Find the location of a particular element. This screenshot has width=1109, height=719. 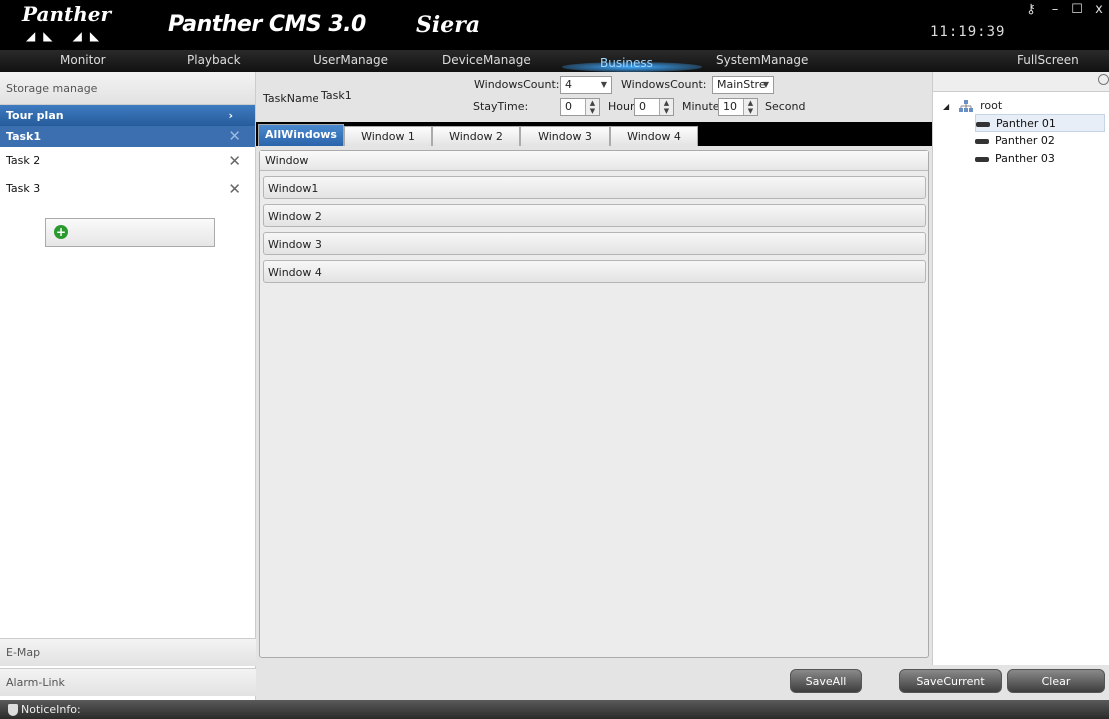

stream-select: MainStre ▼ is located at coordinates (743, 85).